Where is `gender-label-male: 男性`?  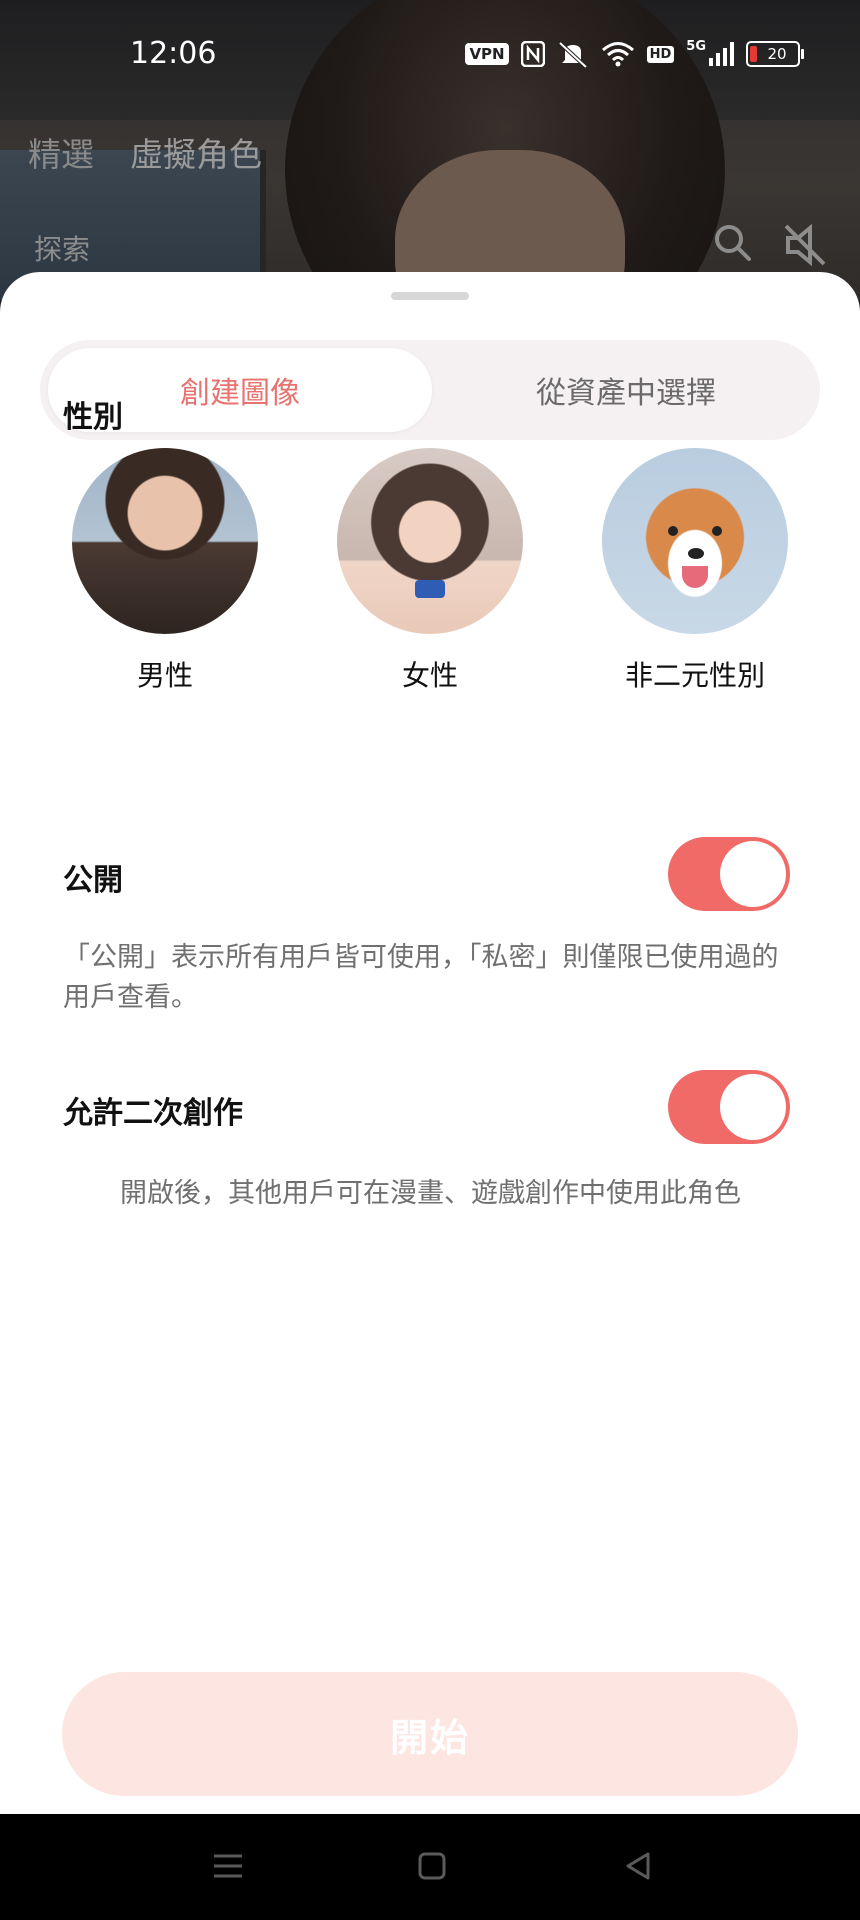
gender-label-male: 男性 is located at coordinates (164, 675).